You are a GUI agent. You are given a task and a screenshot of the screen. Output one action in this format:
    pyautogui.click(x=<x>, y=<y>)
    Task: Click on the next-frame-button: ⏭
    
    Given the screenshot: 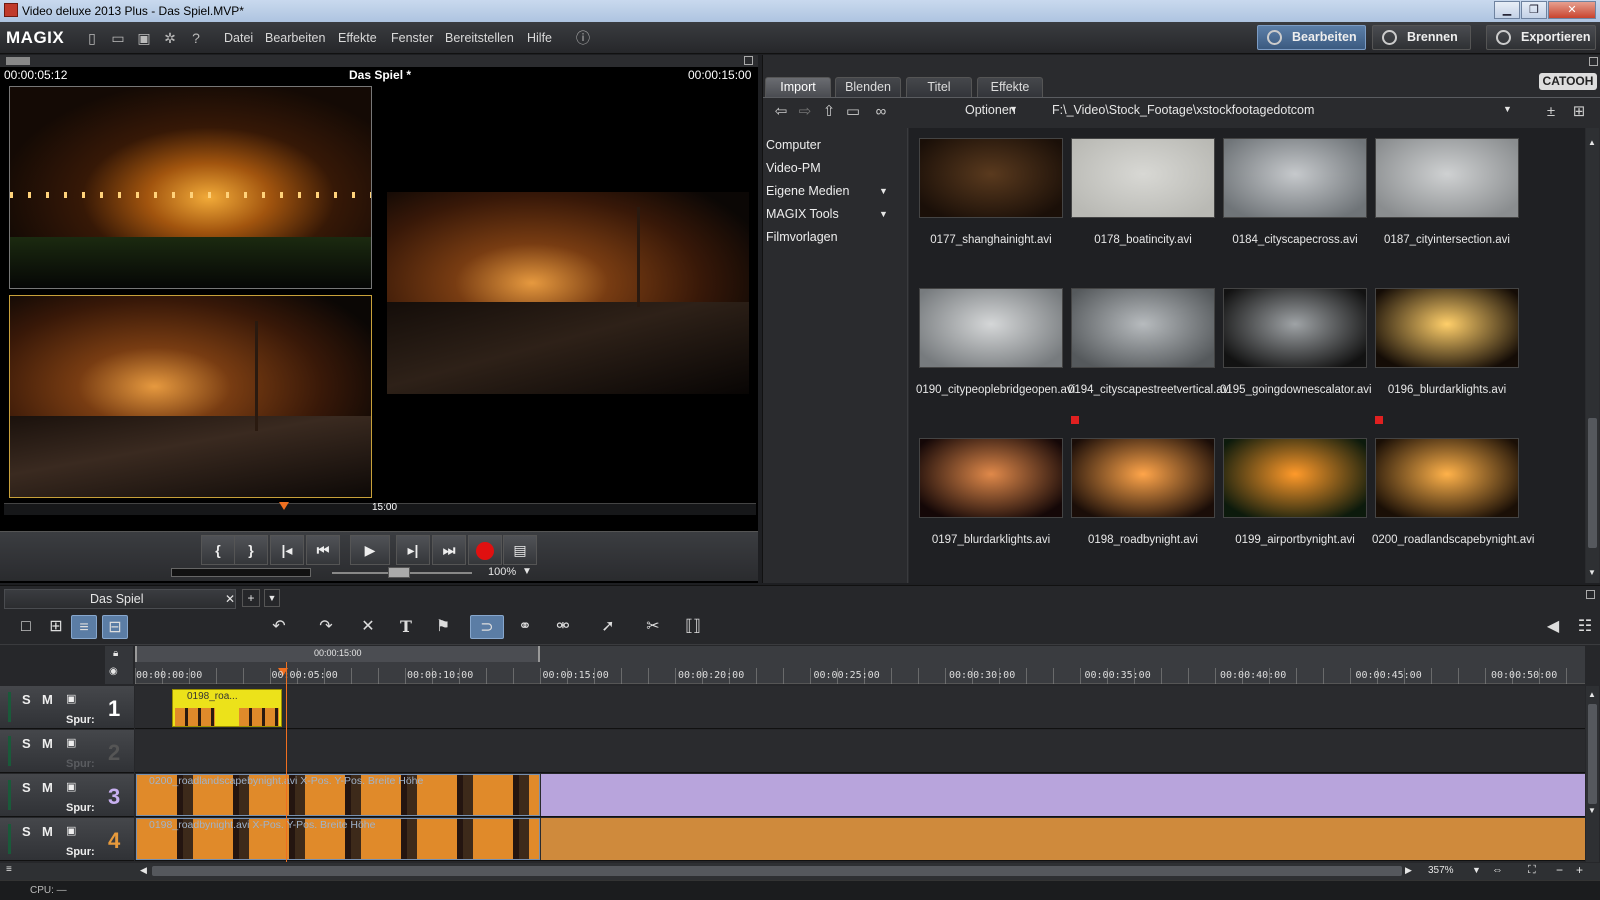 What is the action you would take?
    pyautogui.click(x=449, y=550)
    